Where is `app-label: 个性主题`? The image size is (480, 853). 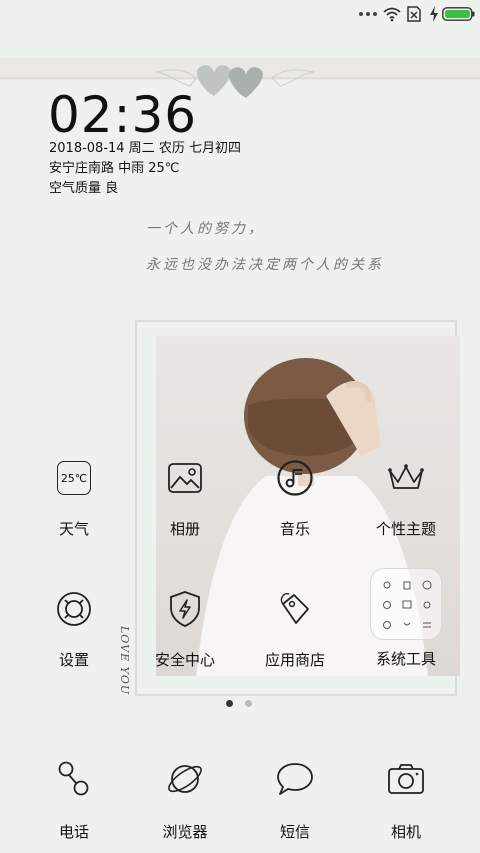 app-label: 个性主题 is located at coordinates (405, 529).